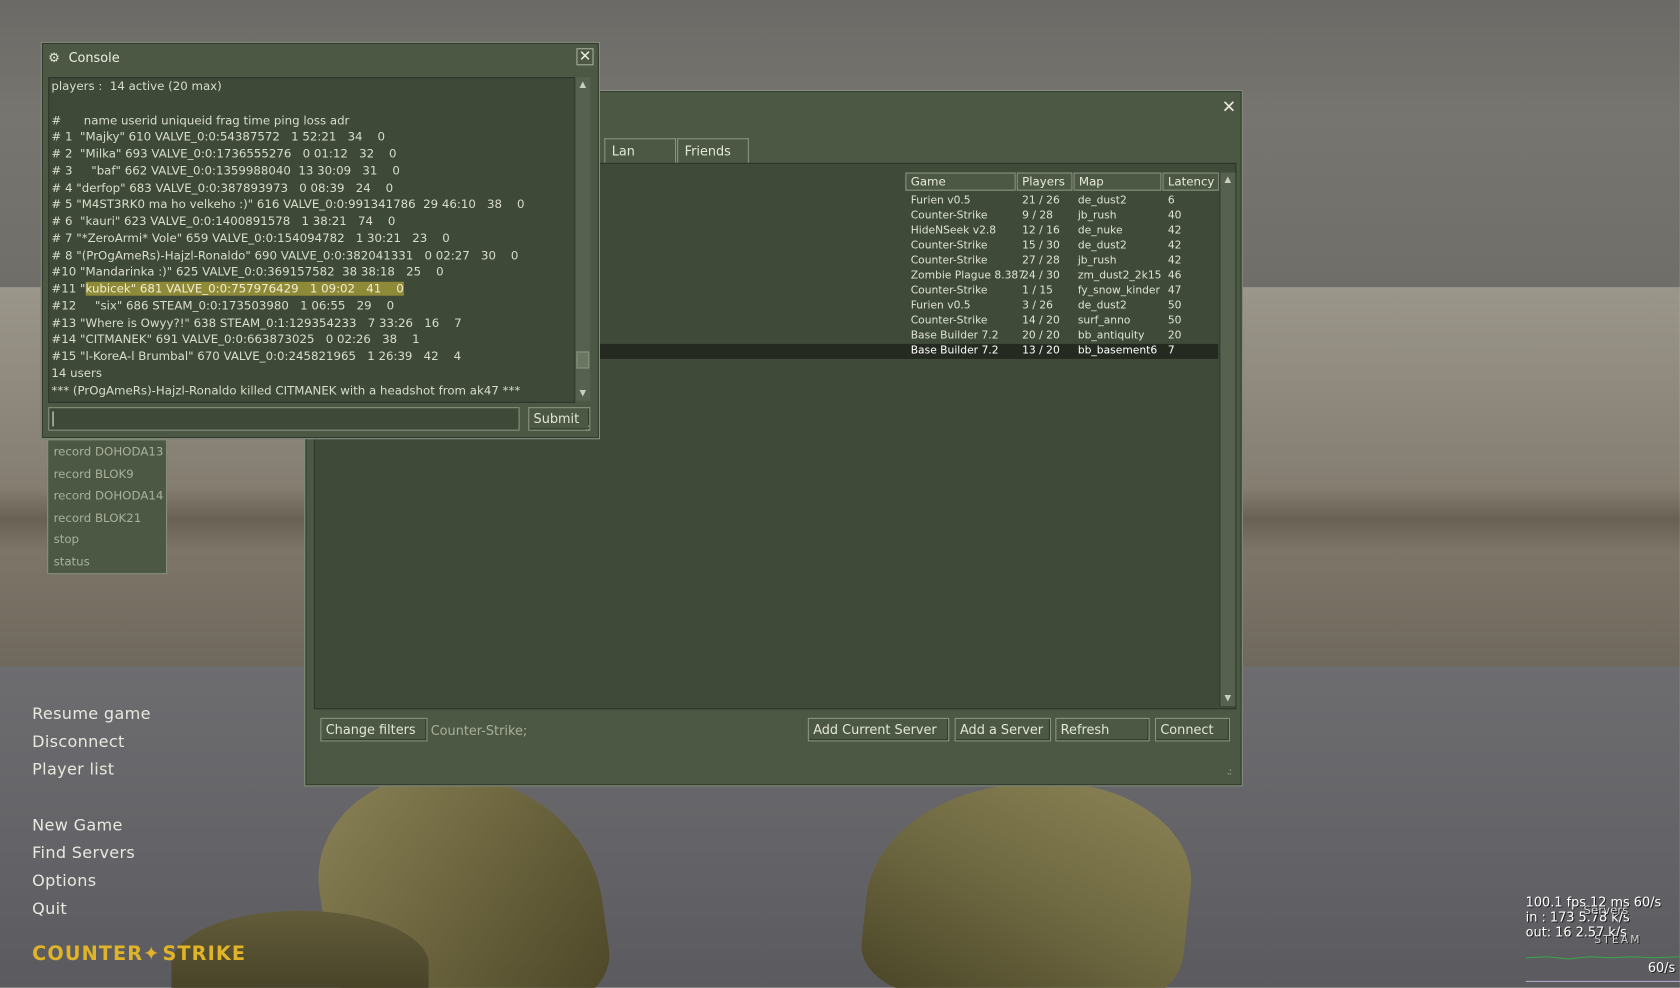 This screenshot has height=988, width=1680. I want to click on cell-players: 13 / 20, so click(1041, 350).